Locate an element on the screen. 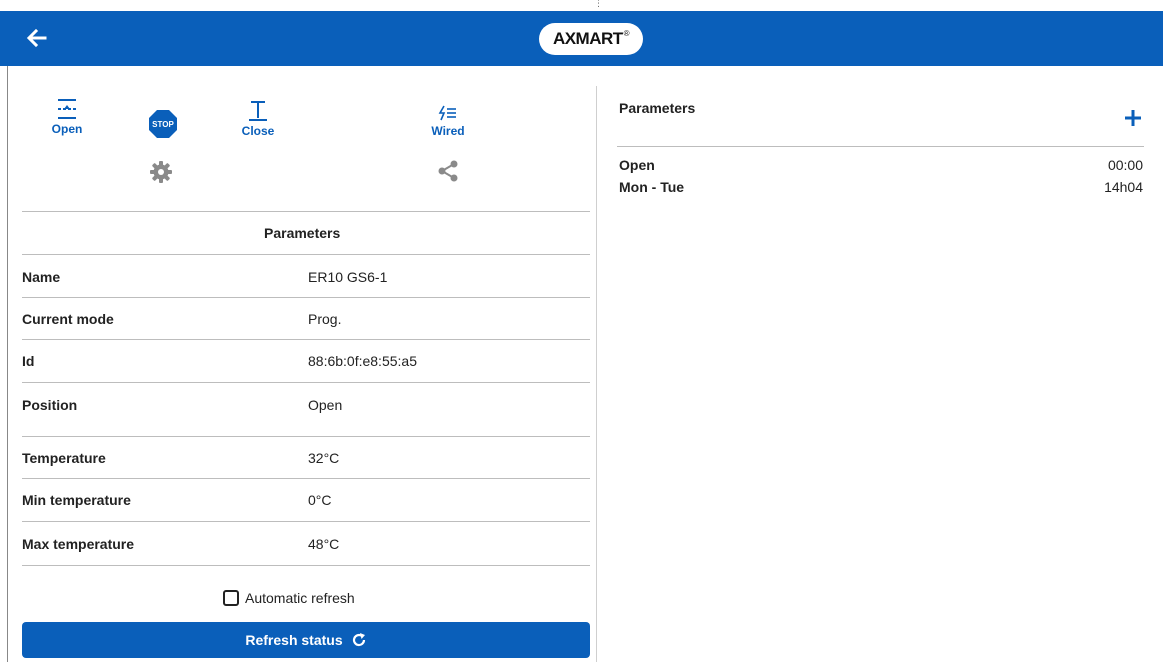 This screenshot has height=662, width=1163. gear-icon is located at coordinates (161, 172).